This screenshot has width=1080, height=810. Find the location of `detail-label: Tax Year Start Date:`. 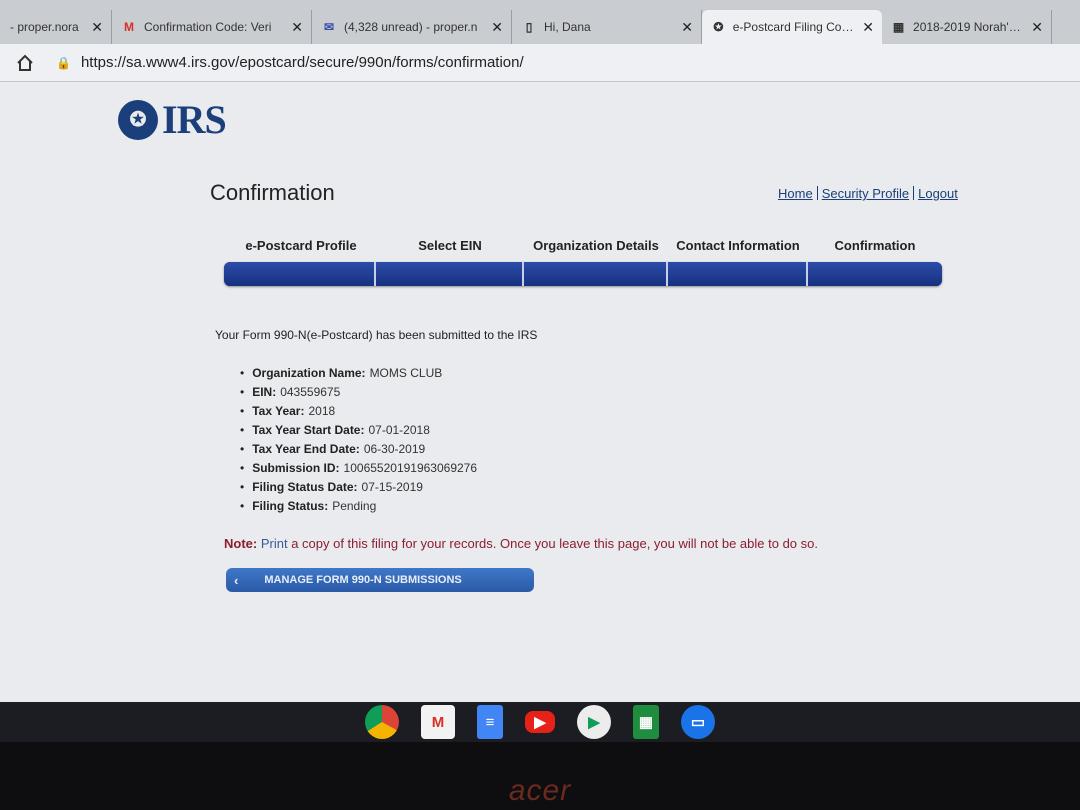

detail-label: Tax Year Start Date: is located at coordinates (308, 430).